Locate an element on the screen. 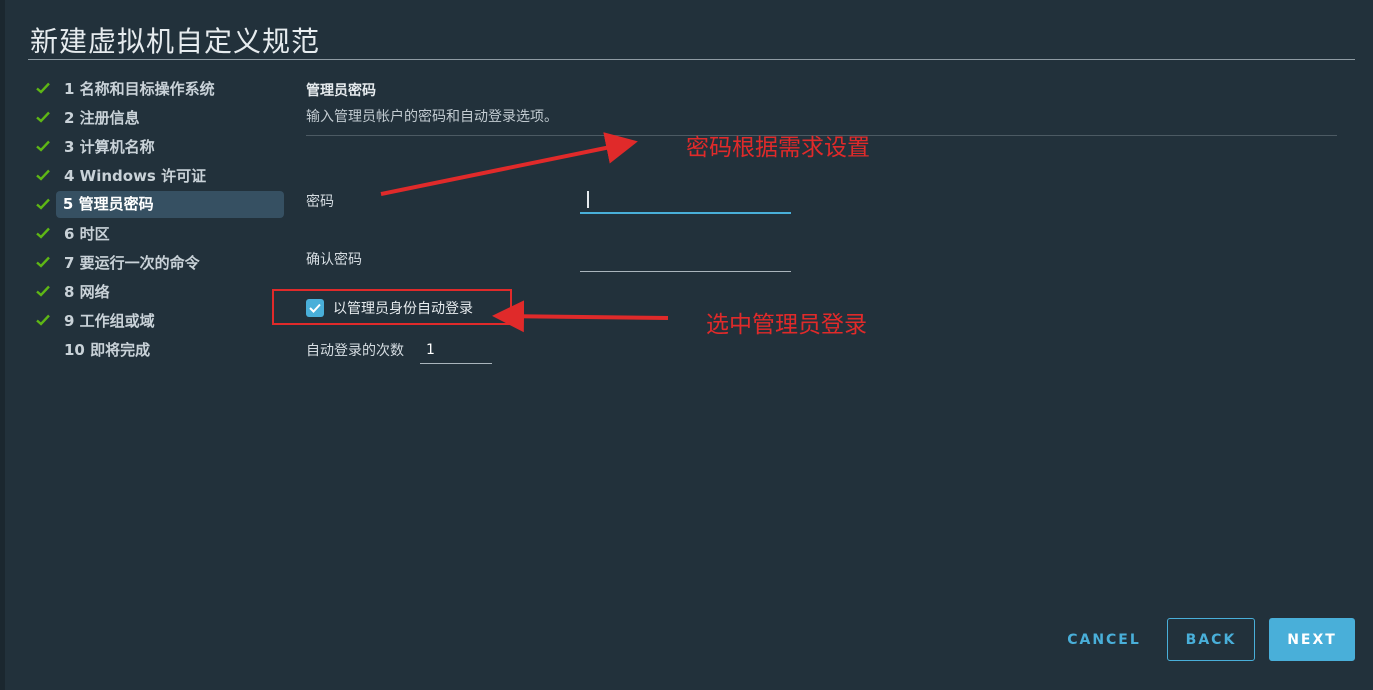  step-label: 5 管理员密码 is located at coordinates (169, 204).